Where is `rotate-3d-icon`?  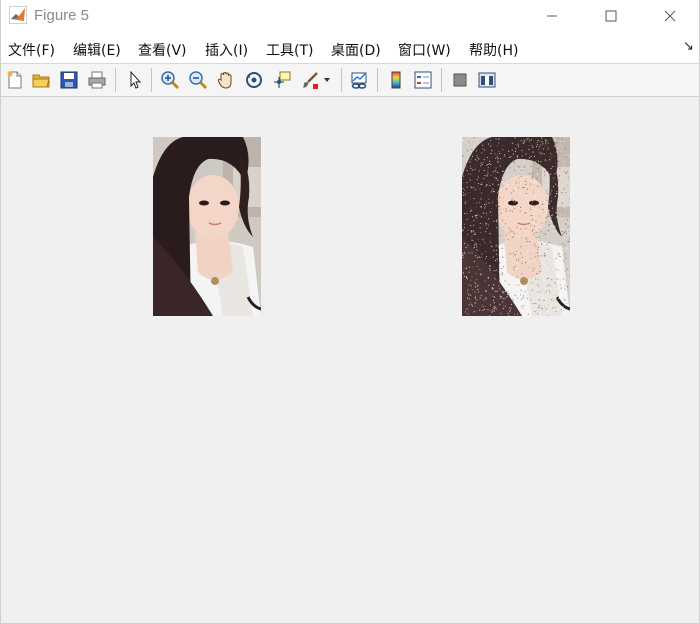
rotate-3d-icon is located at coordinates (254, 80).